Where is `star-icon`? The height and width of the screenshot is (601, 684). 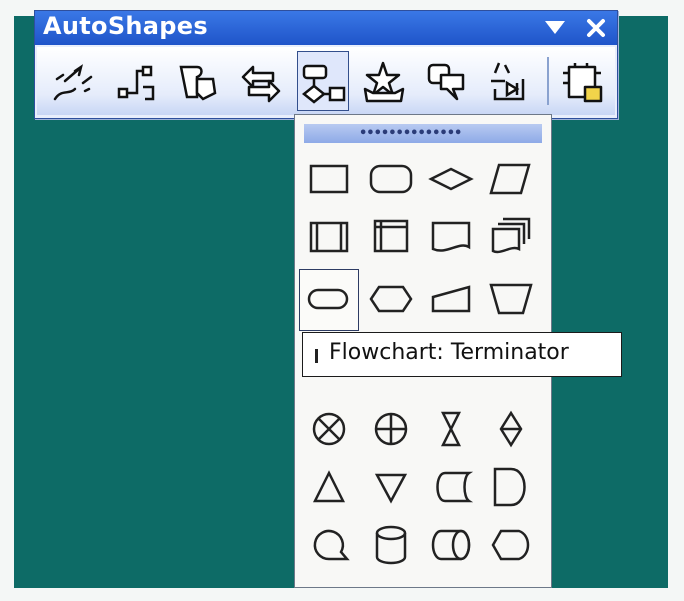
star-icon is located at coordinates (384, 82).